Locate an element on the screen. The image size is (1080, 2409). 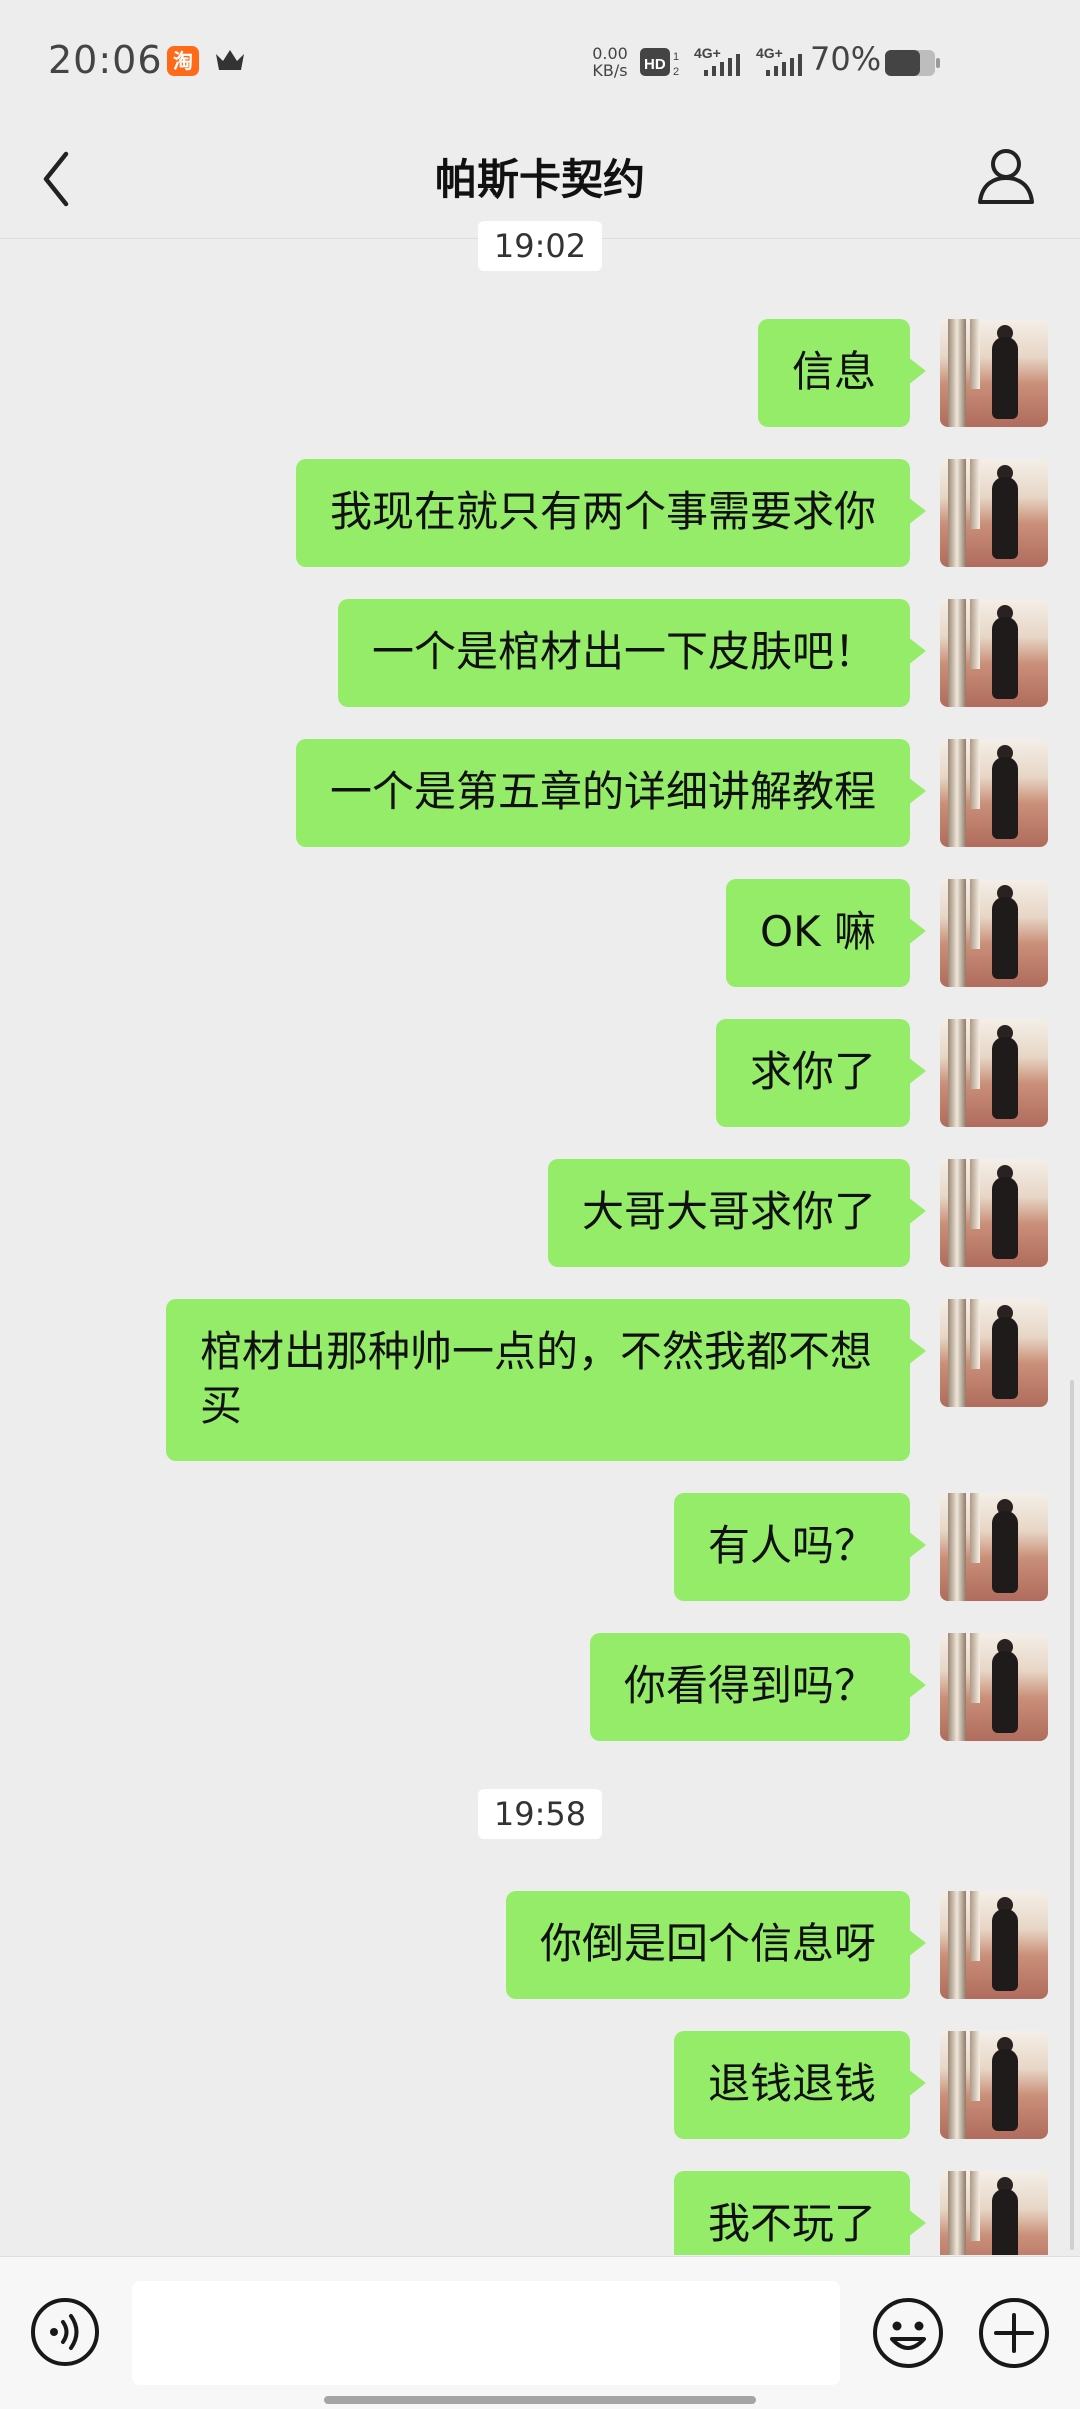
message-row: 有人吗？ is located at coordinates (540, 1547).